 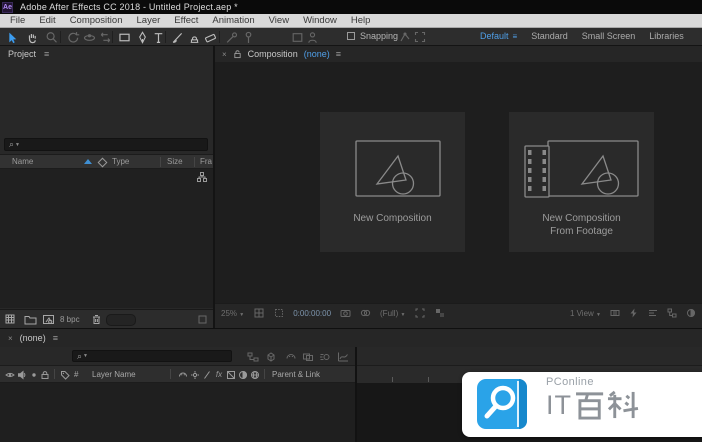 What do you see at coordinates (33, 338) in the screenshot?
I see `timeline-tab: (none)` at bounding box center [33, 338].